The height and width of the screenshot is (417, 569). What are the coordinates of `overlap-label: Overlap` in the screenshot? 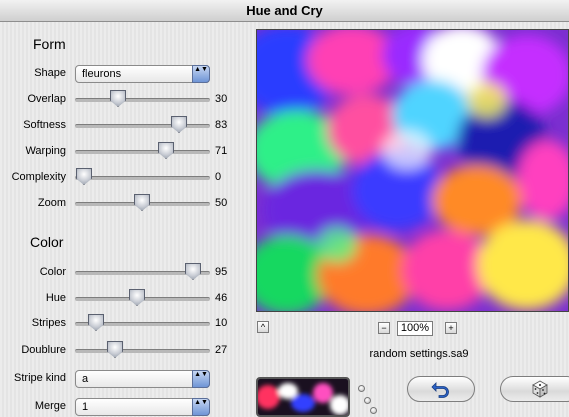 It's located at (46, 99).